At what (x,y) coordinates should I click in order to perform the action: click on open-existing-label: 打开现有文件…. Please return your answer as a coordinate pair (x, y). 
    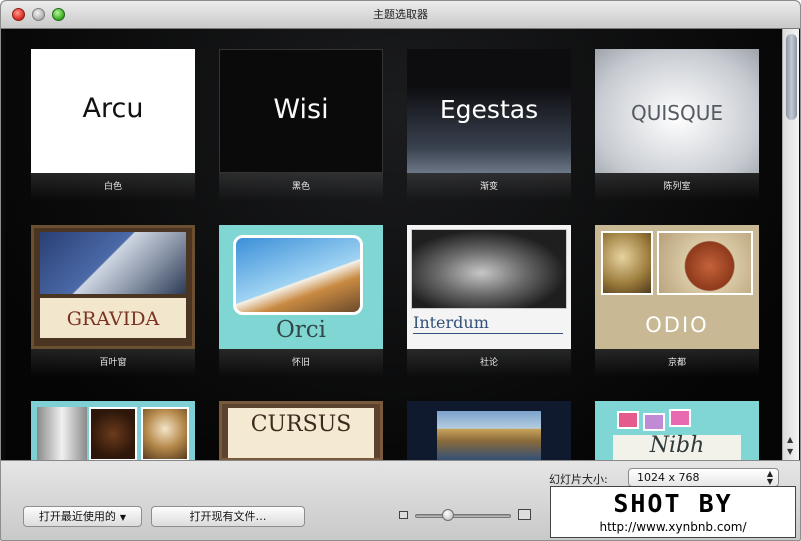
    Looking at the image, I should click on (228, 516).